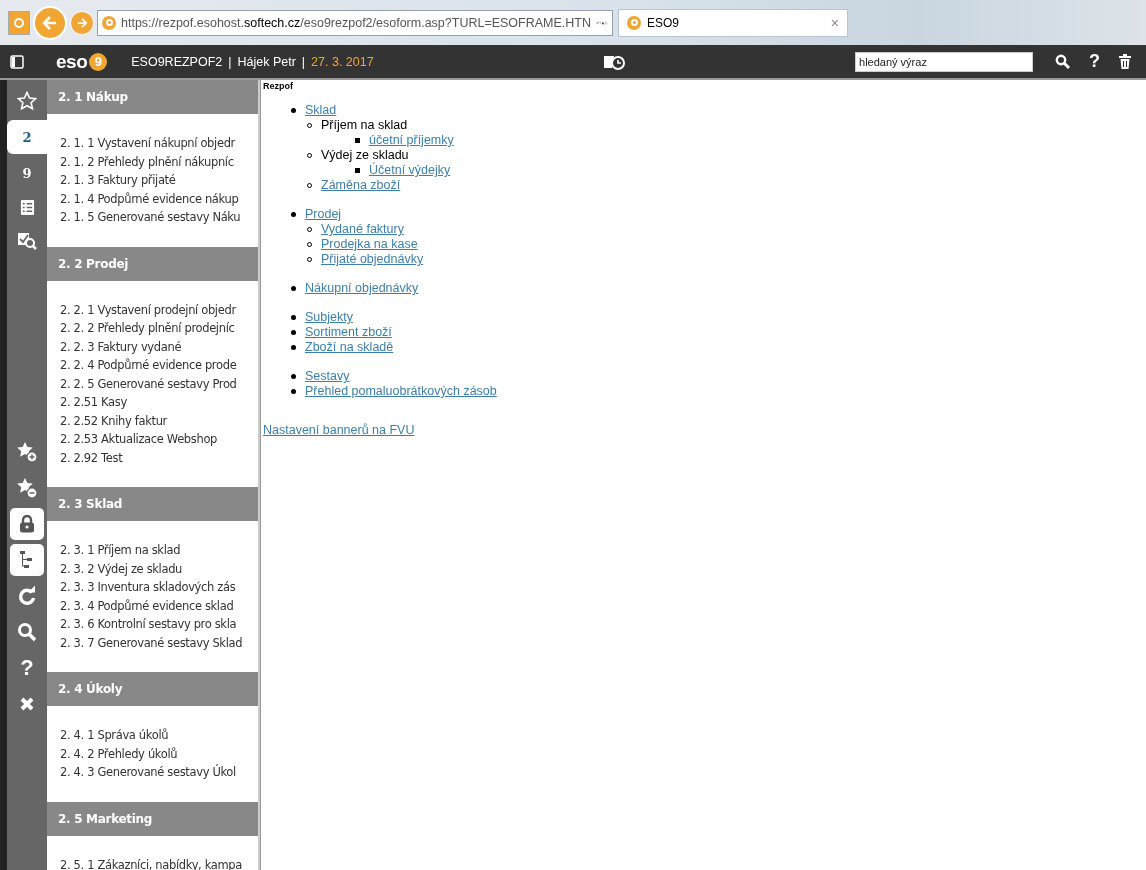  I want to click on address-bar: https://rezpof.esohost.softech.cz/eso9rezpof2/esoform.asp?TURL=ESOFRAME.HTN, so click(355, 22).